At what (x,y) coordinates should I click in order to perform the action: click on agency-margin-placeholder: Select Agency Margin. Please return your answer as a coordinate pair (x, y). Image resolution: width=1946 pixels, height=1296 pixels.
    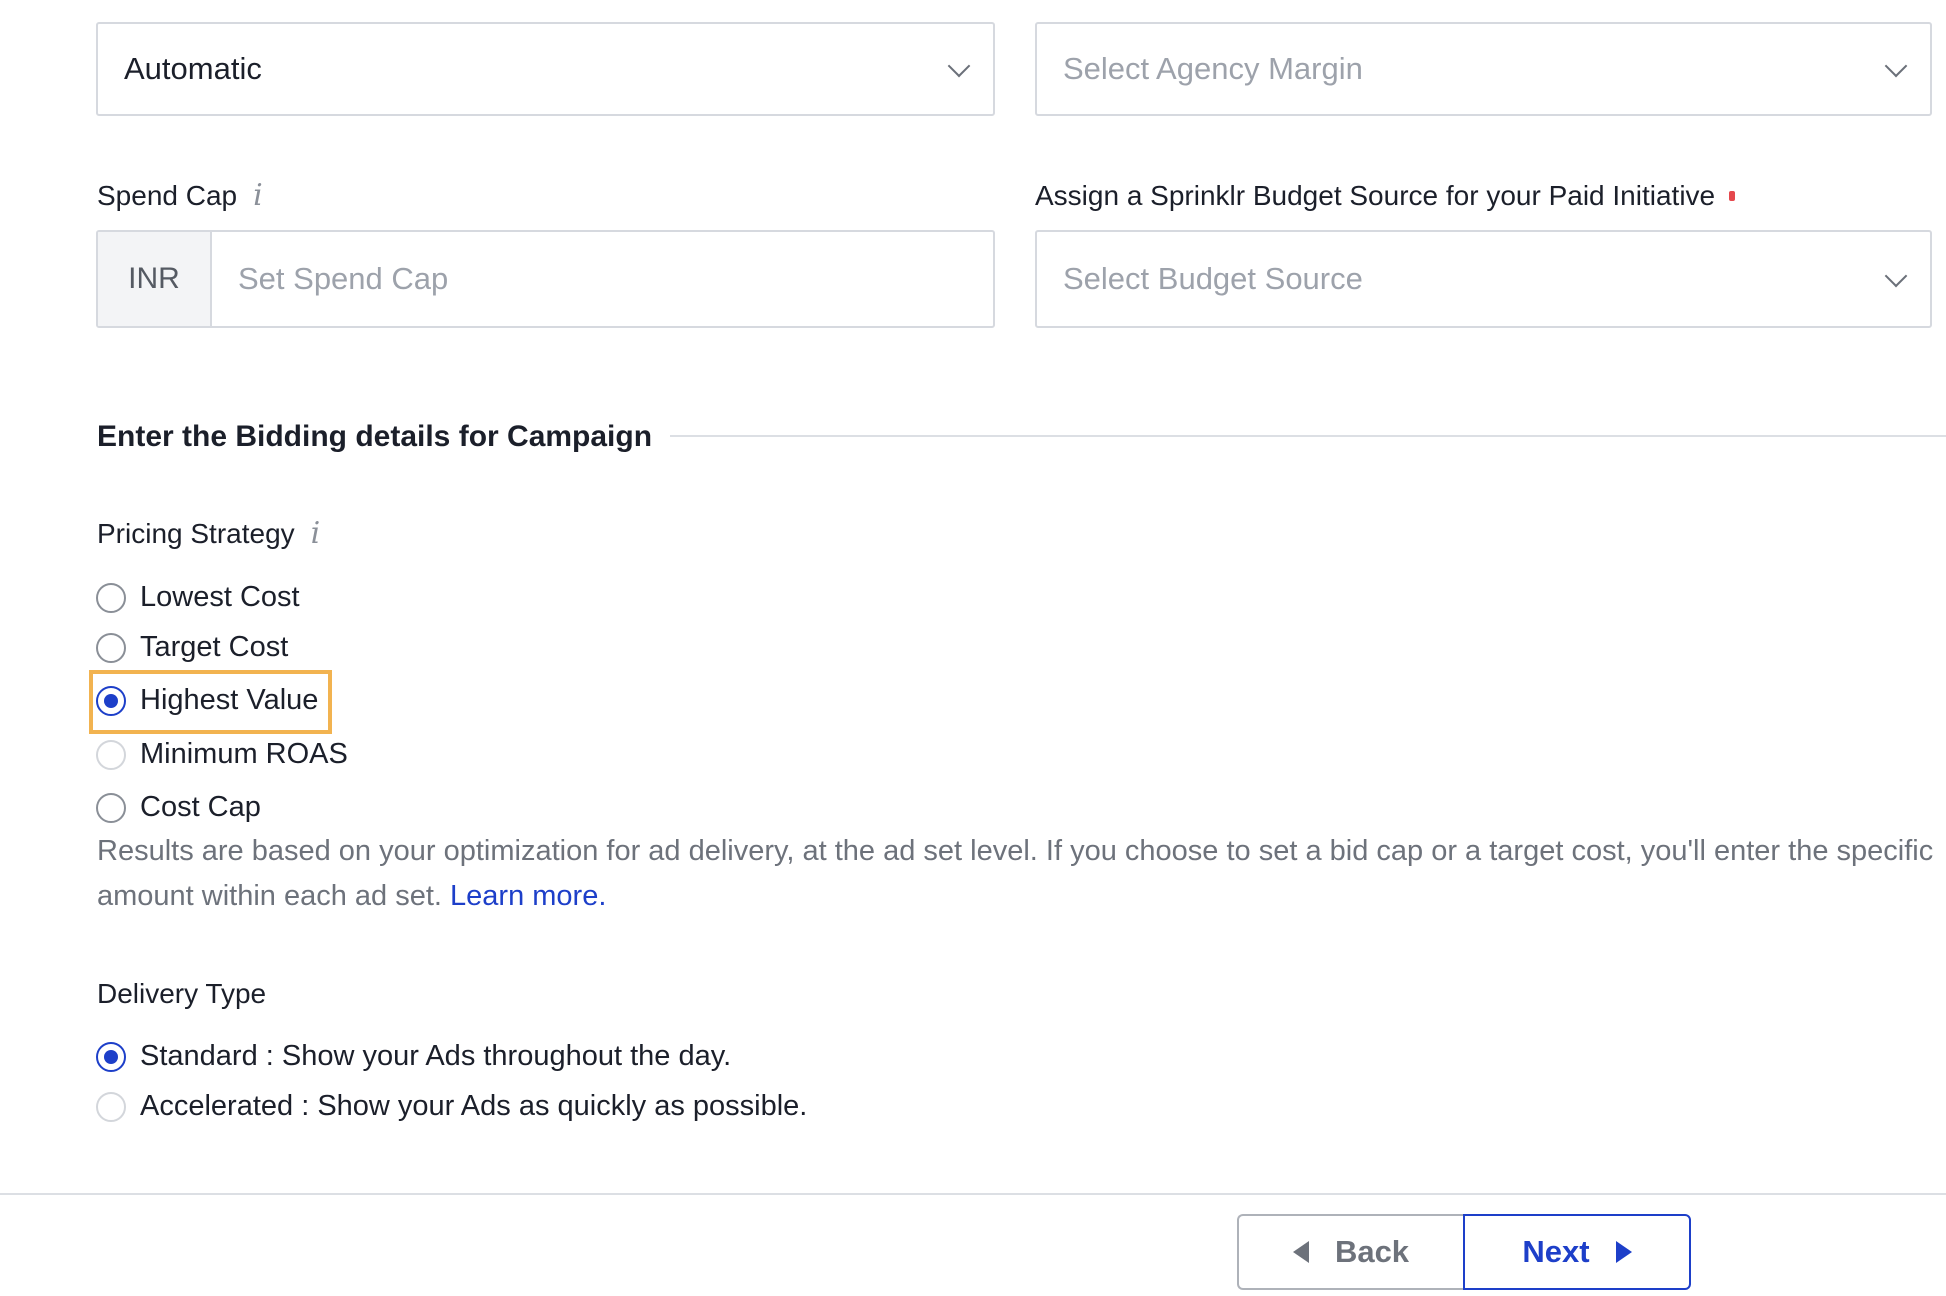
    Looking at the image, I should click on (1213, 68).